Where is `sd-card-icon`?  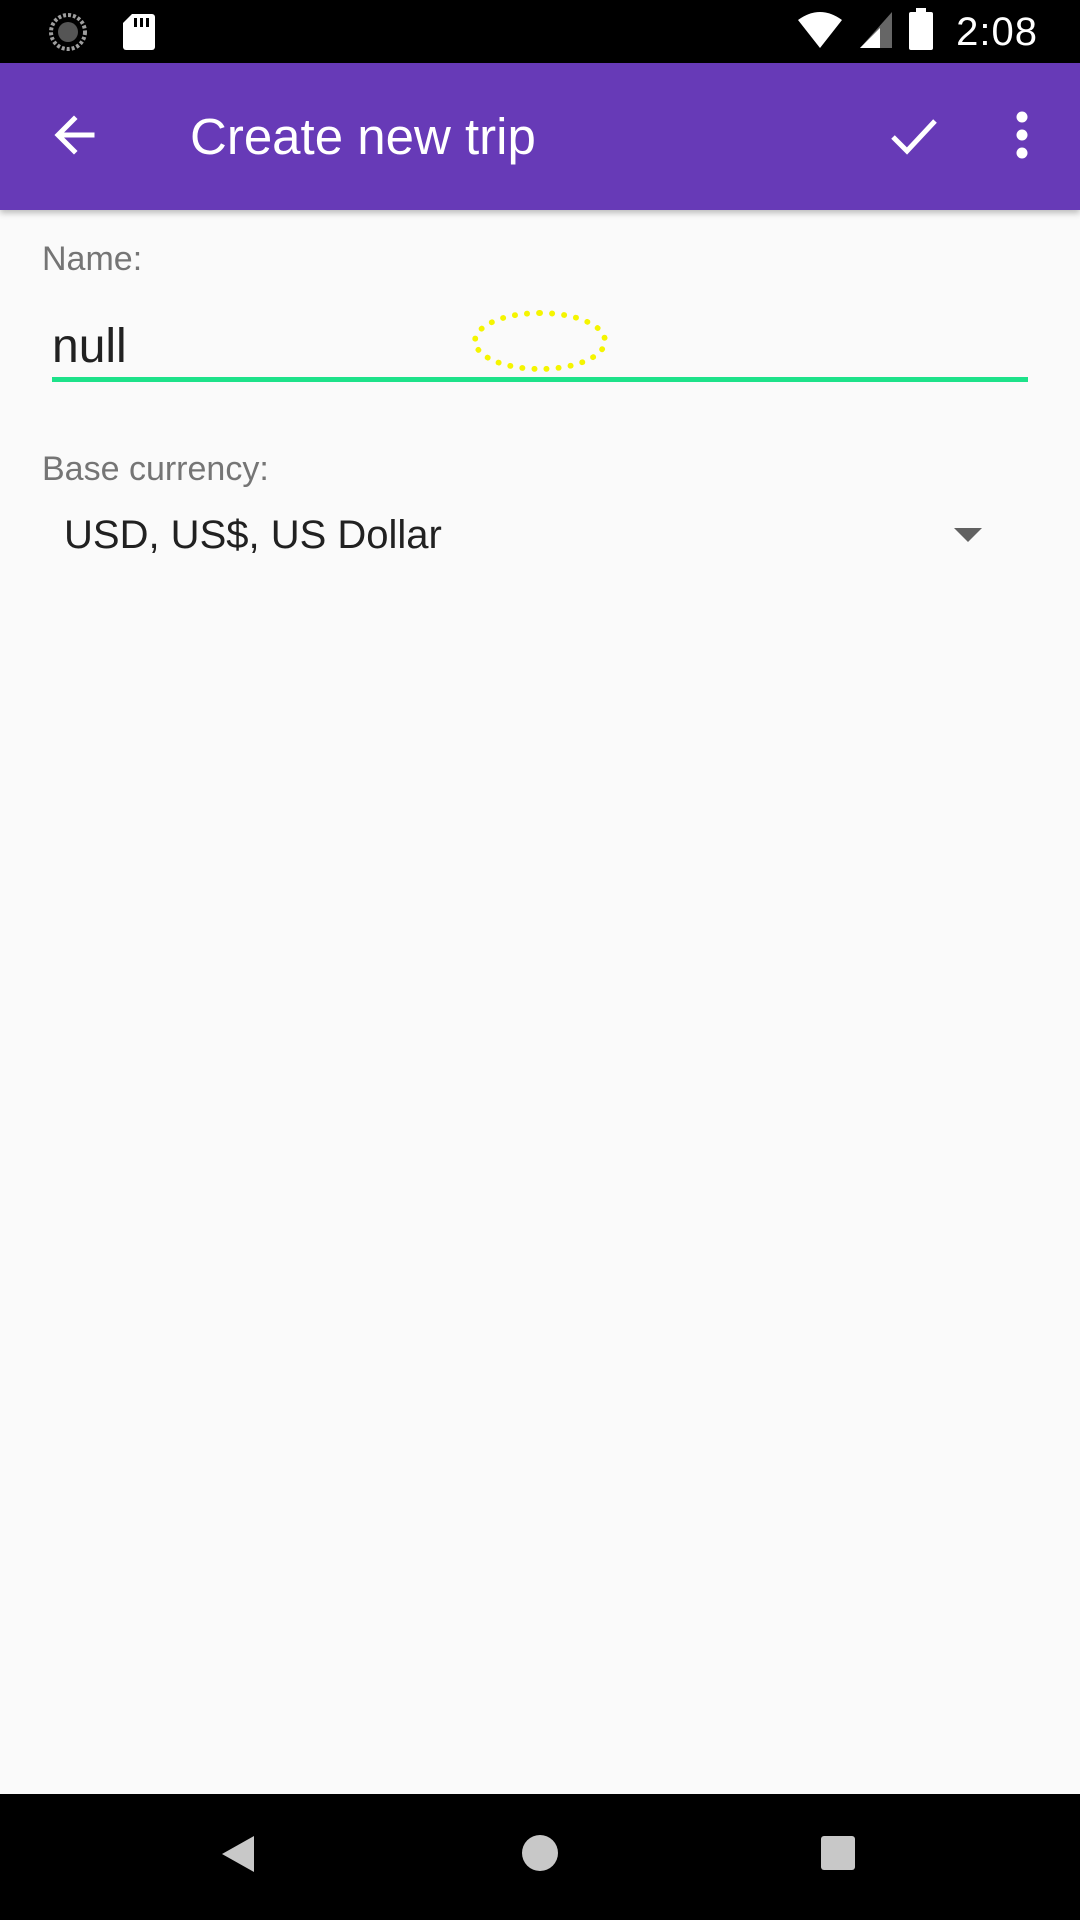 sd-card-icon is located at coordinates (139, 34).